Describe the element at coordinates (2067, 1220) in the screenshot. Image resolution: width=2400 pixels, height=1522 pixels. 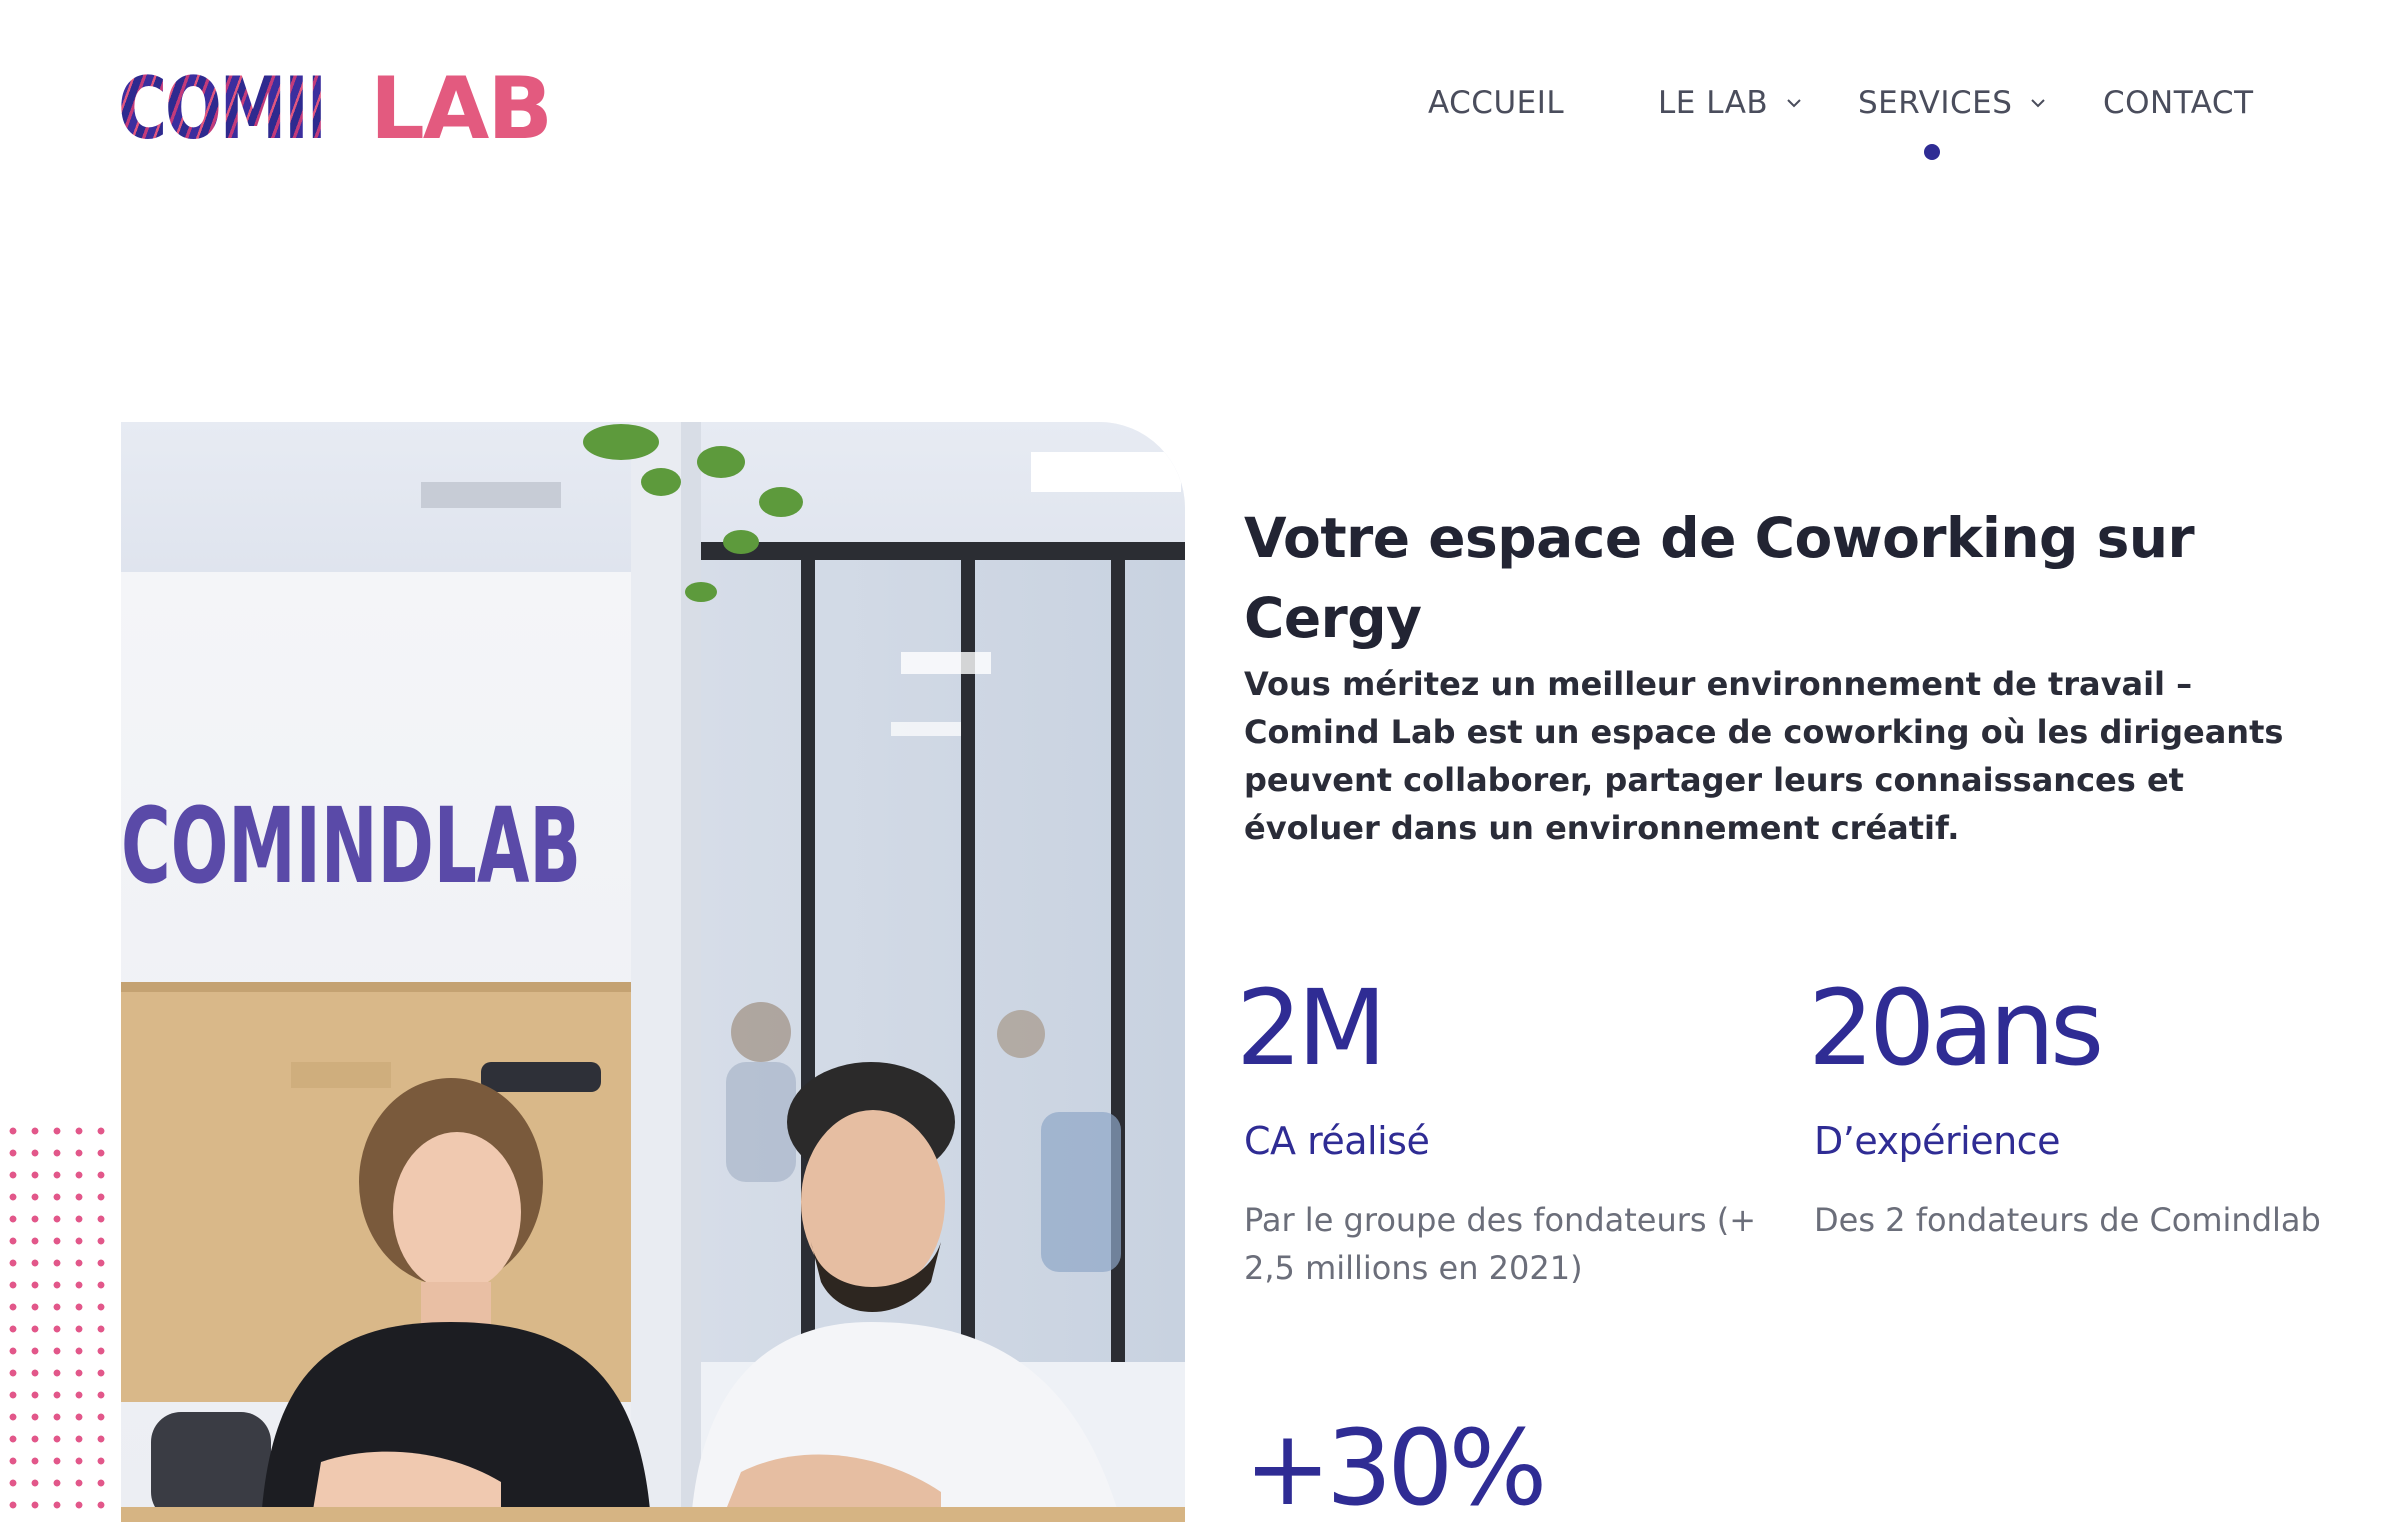
I see `stat-desc-experience: Des 2 fondateurs de Comindlab` at that location.